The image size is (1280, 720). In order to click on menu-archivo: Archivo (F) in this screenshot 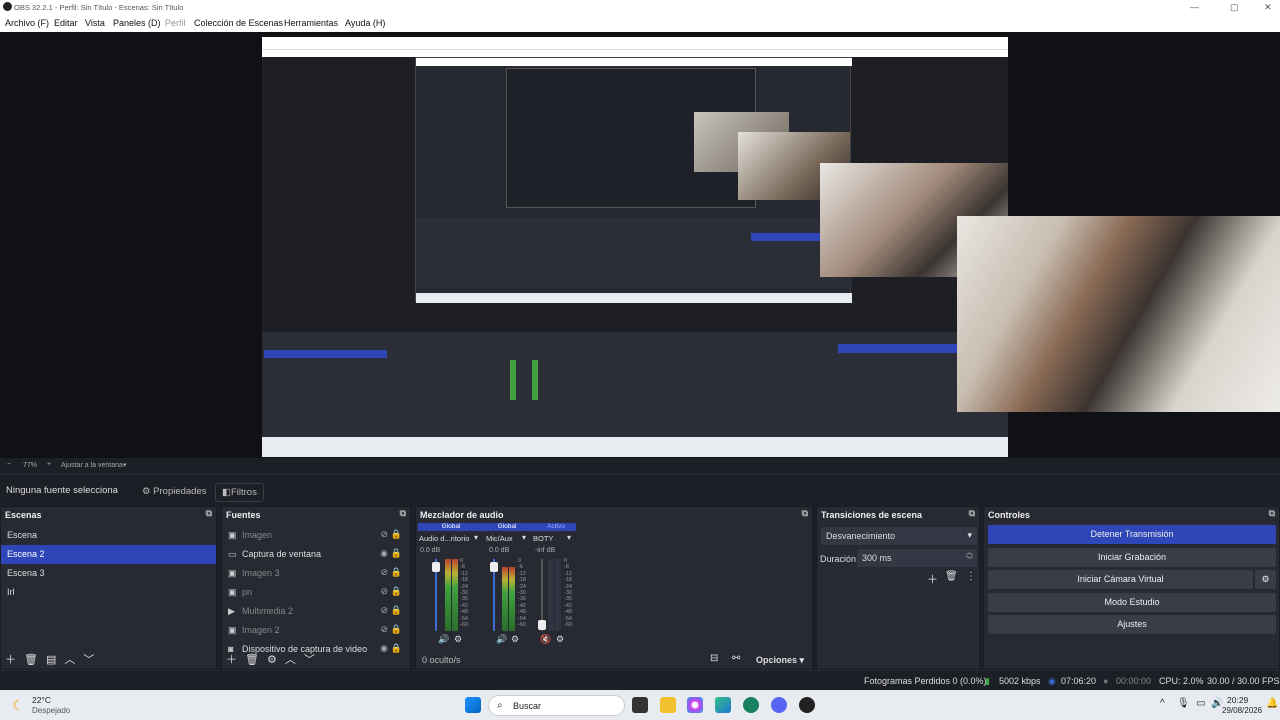, I will do `click(27, 23)`.